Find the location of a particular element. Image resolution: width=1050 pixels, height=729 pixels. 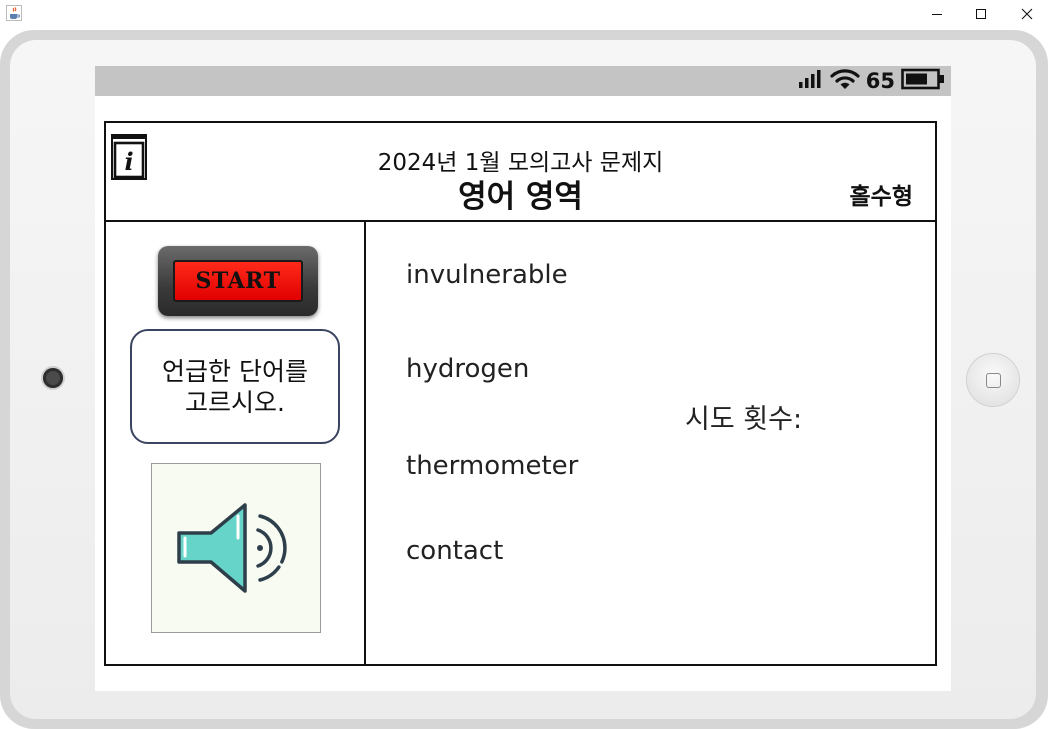

exam-header: i 2024년 1월 모의고사 문제지 영어 영역 홀수형 is located at coordinates (520, 172).